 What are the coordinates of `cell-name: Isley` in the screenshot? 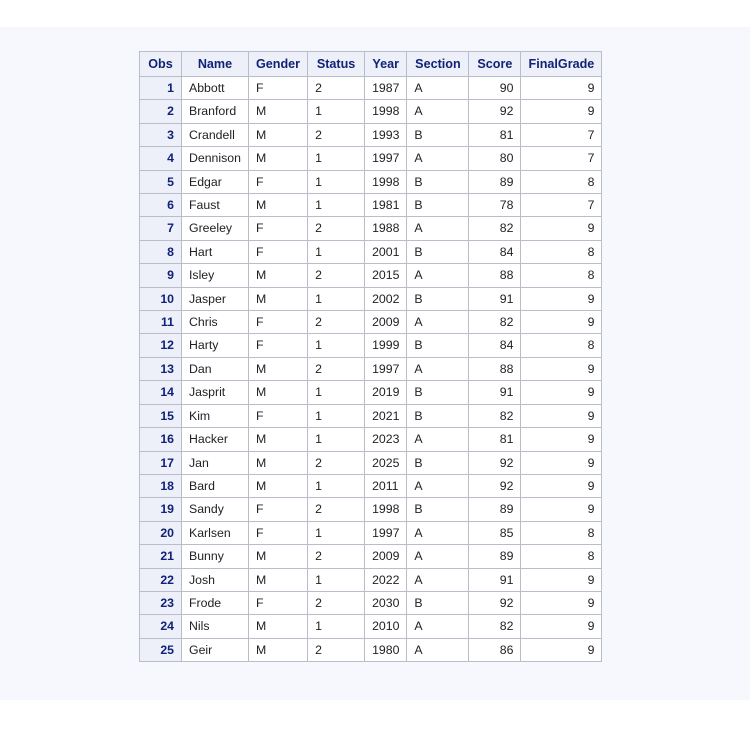 It's located at (215, 275).